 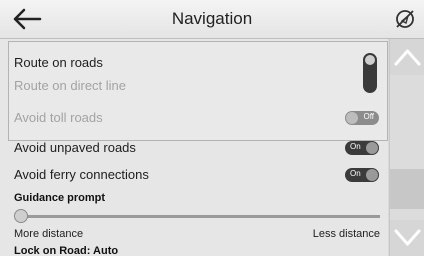 I want to click on route-mode-switch, so click(x=370, y=73).